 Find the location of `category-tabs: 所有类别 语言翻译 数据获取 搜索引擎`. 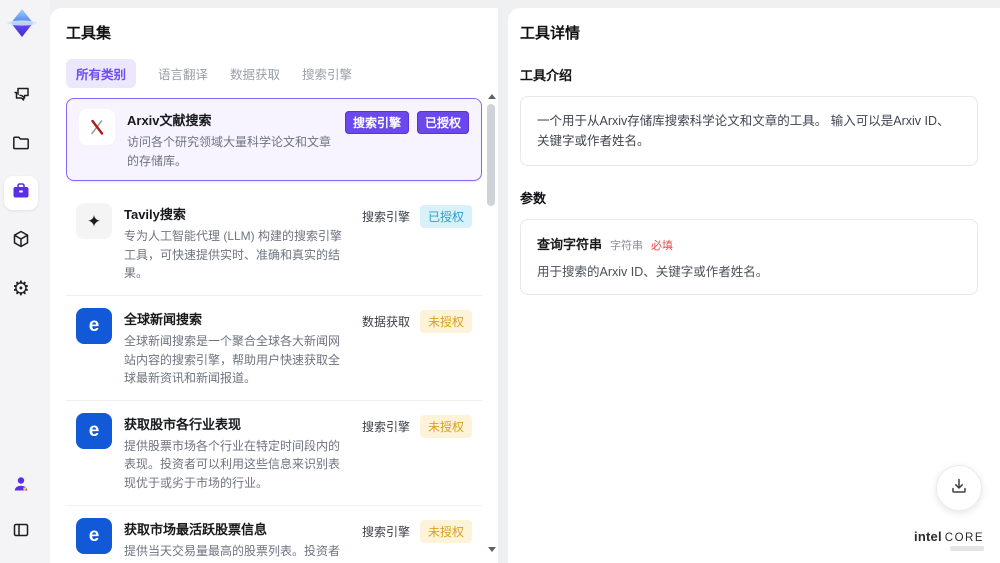

category-tabs: 所有类别 语言翻译 数据获取 搜索引擎 is located at coordinates (274, 73).